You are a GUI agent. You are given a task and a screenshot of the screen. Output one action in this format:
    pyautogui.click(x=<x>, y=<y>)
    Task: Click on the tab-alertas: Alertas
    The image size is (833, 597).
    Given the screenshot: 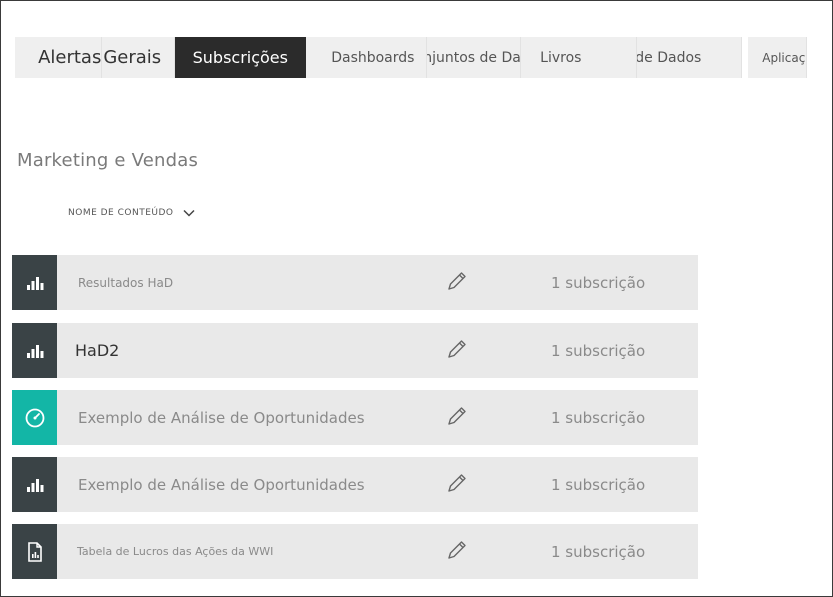 What is the action you would take?
    pyautogui.click(x=59, y=57)
    